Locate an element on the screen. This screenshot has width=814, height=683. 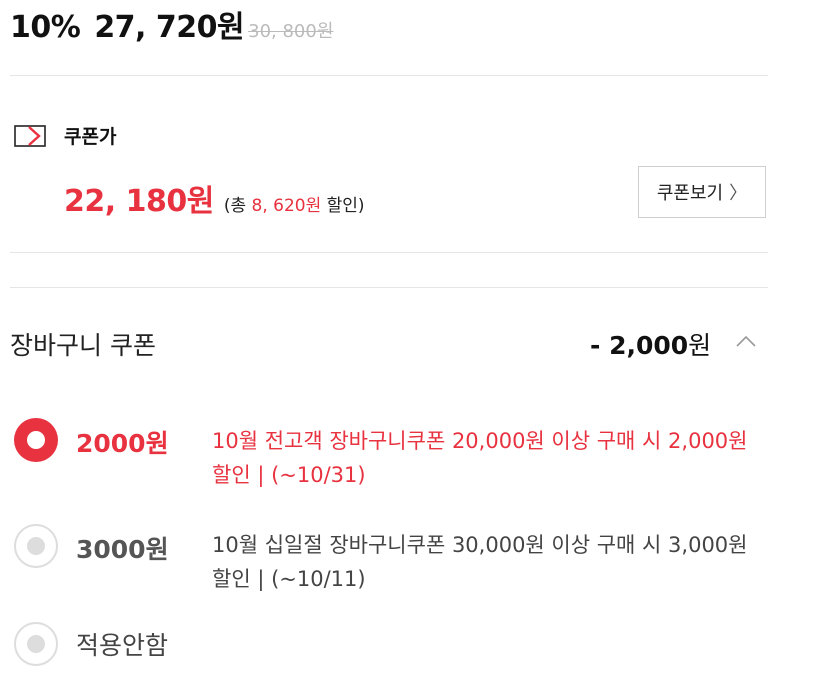
cart-coupon-amount: - 2,000원 is located at coordinates (650, 344).